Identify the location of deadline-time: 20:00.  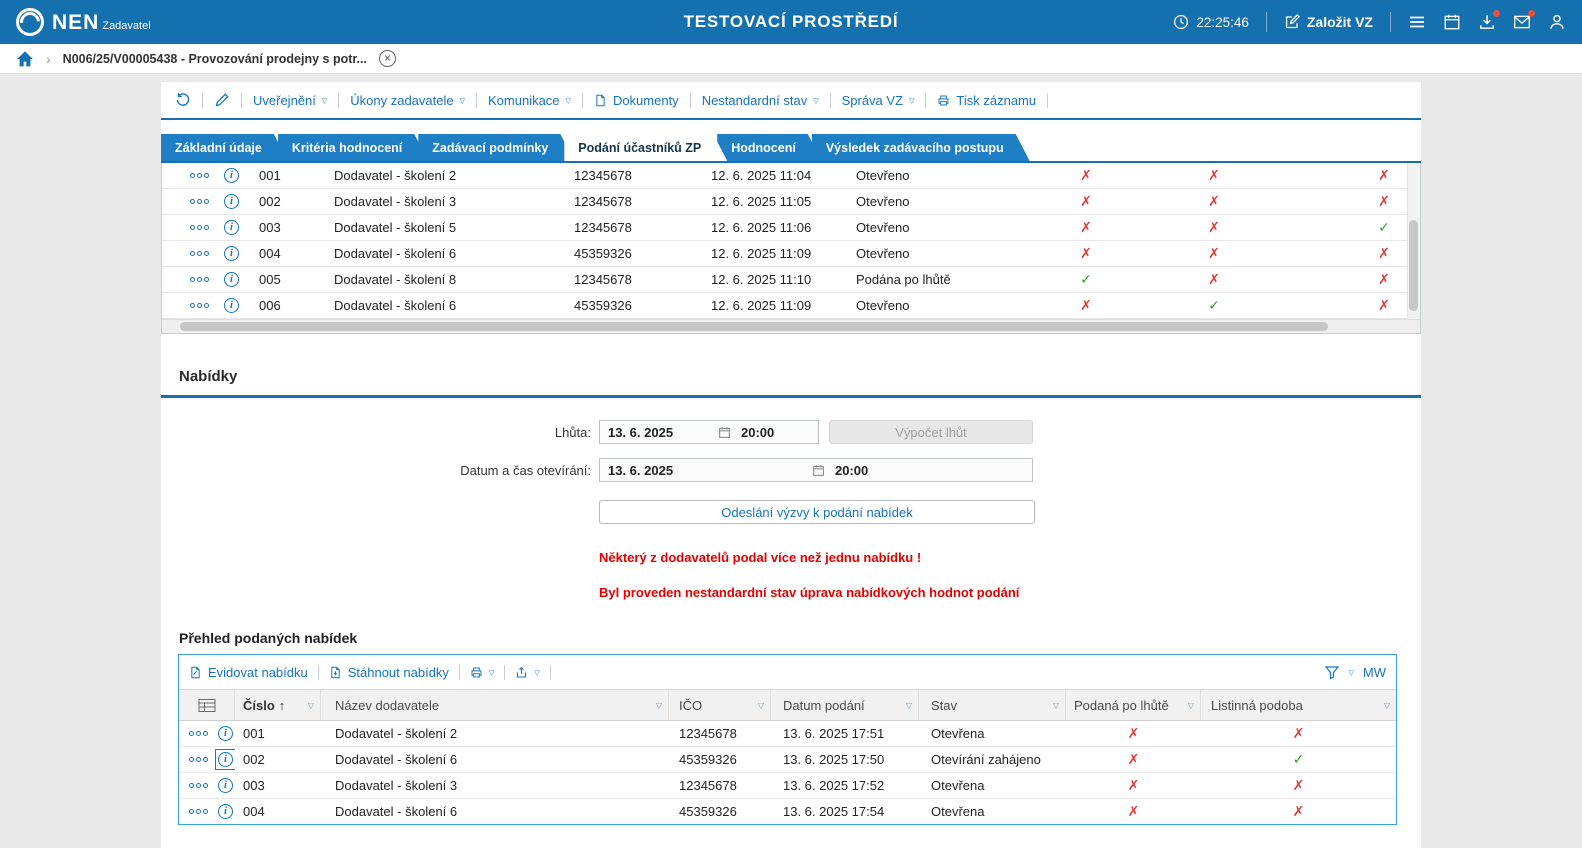
(752, 432).